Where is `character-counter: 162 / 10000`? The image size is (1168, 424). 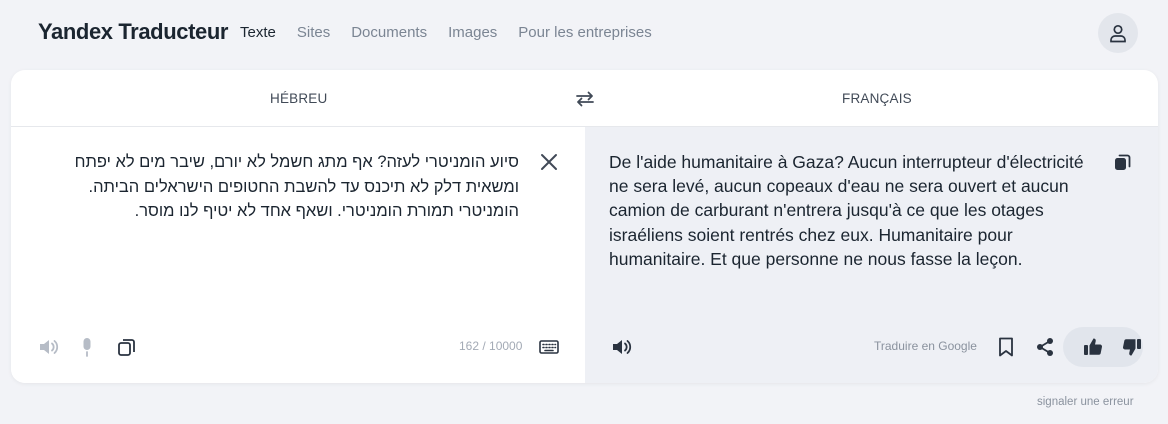 character-counter: 162 / 10000 is located at coordinates (491, 346).